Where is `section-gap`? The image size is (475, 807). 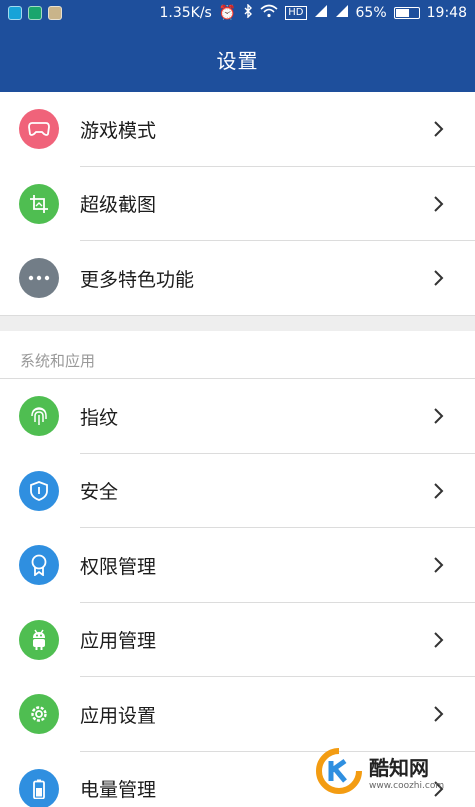 section-gap is located at coordinates (237, 323).